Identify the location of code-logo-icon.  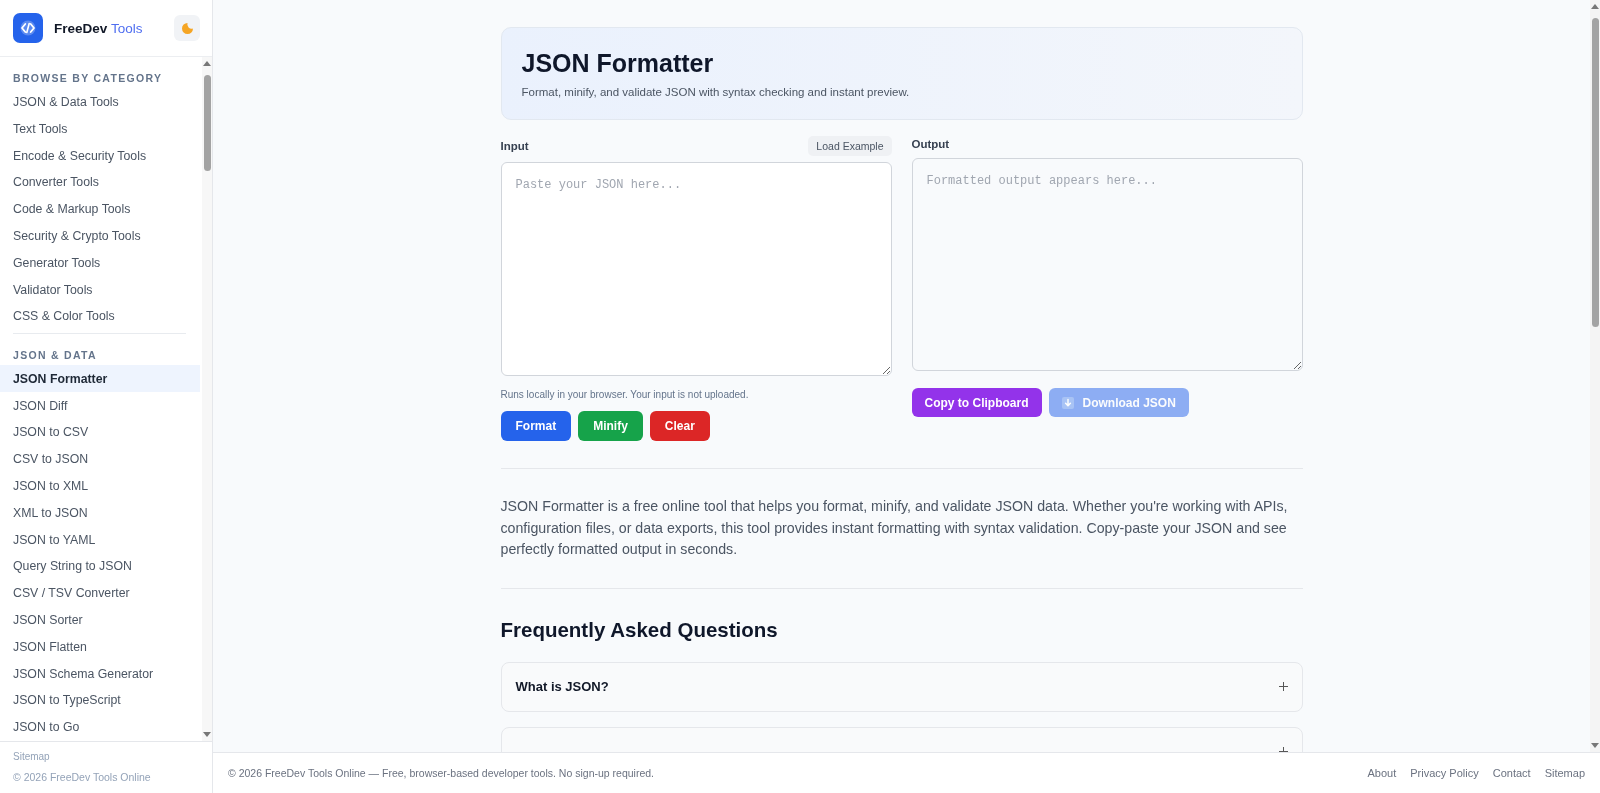
(28, 28).